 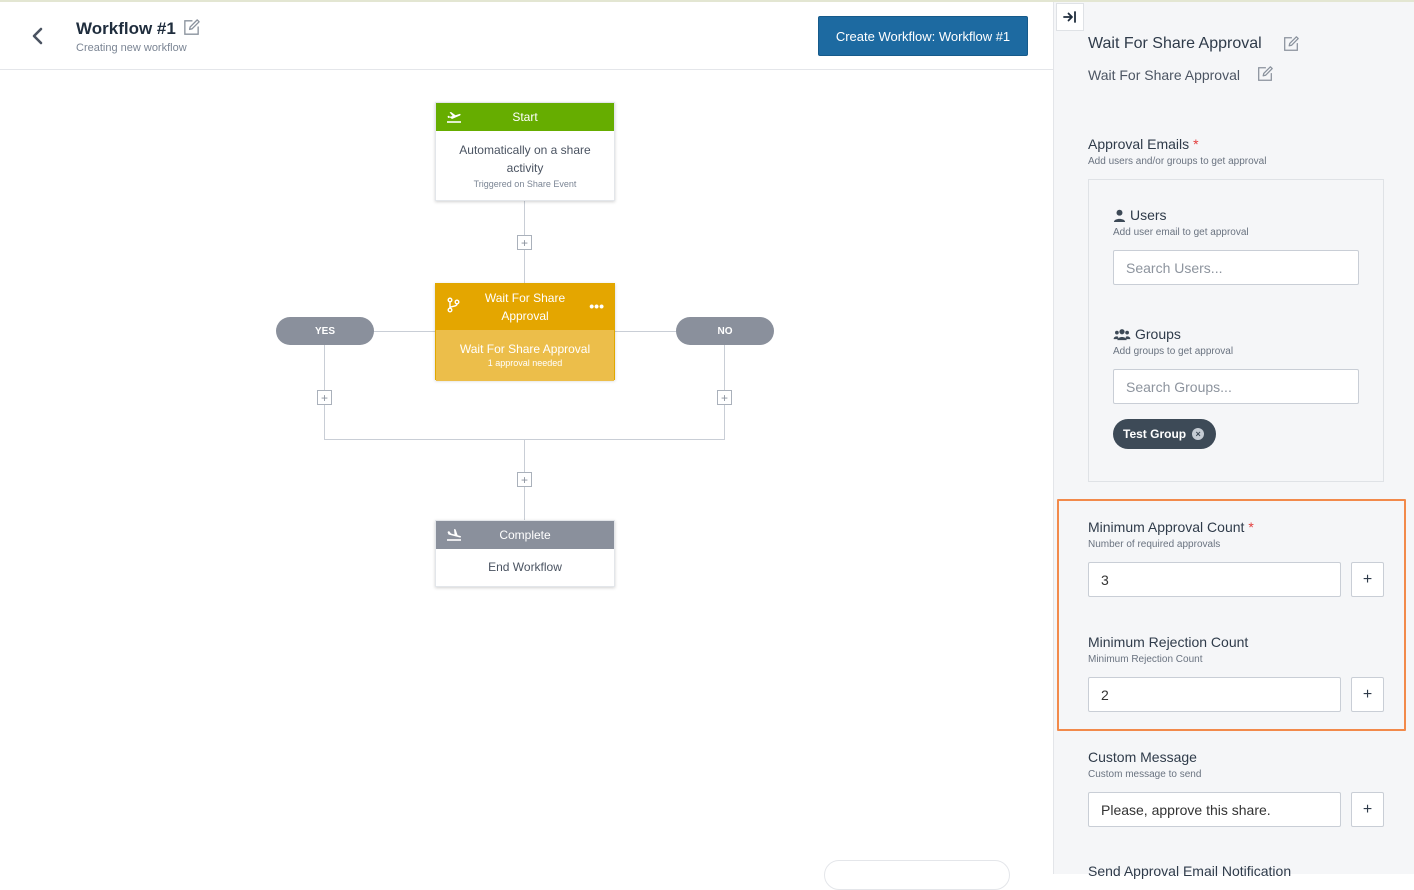 I want to click on workflow-title: Workflow #1, so click(x=126, y=28).